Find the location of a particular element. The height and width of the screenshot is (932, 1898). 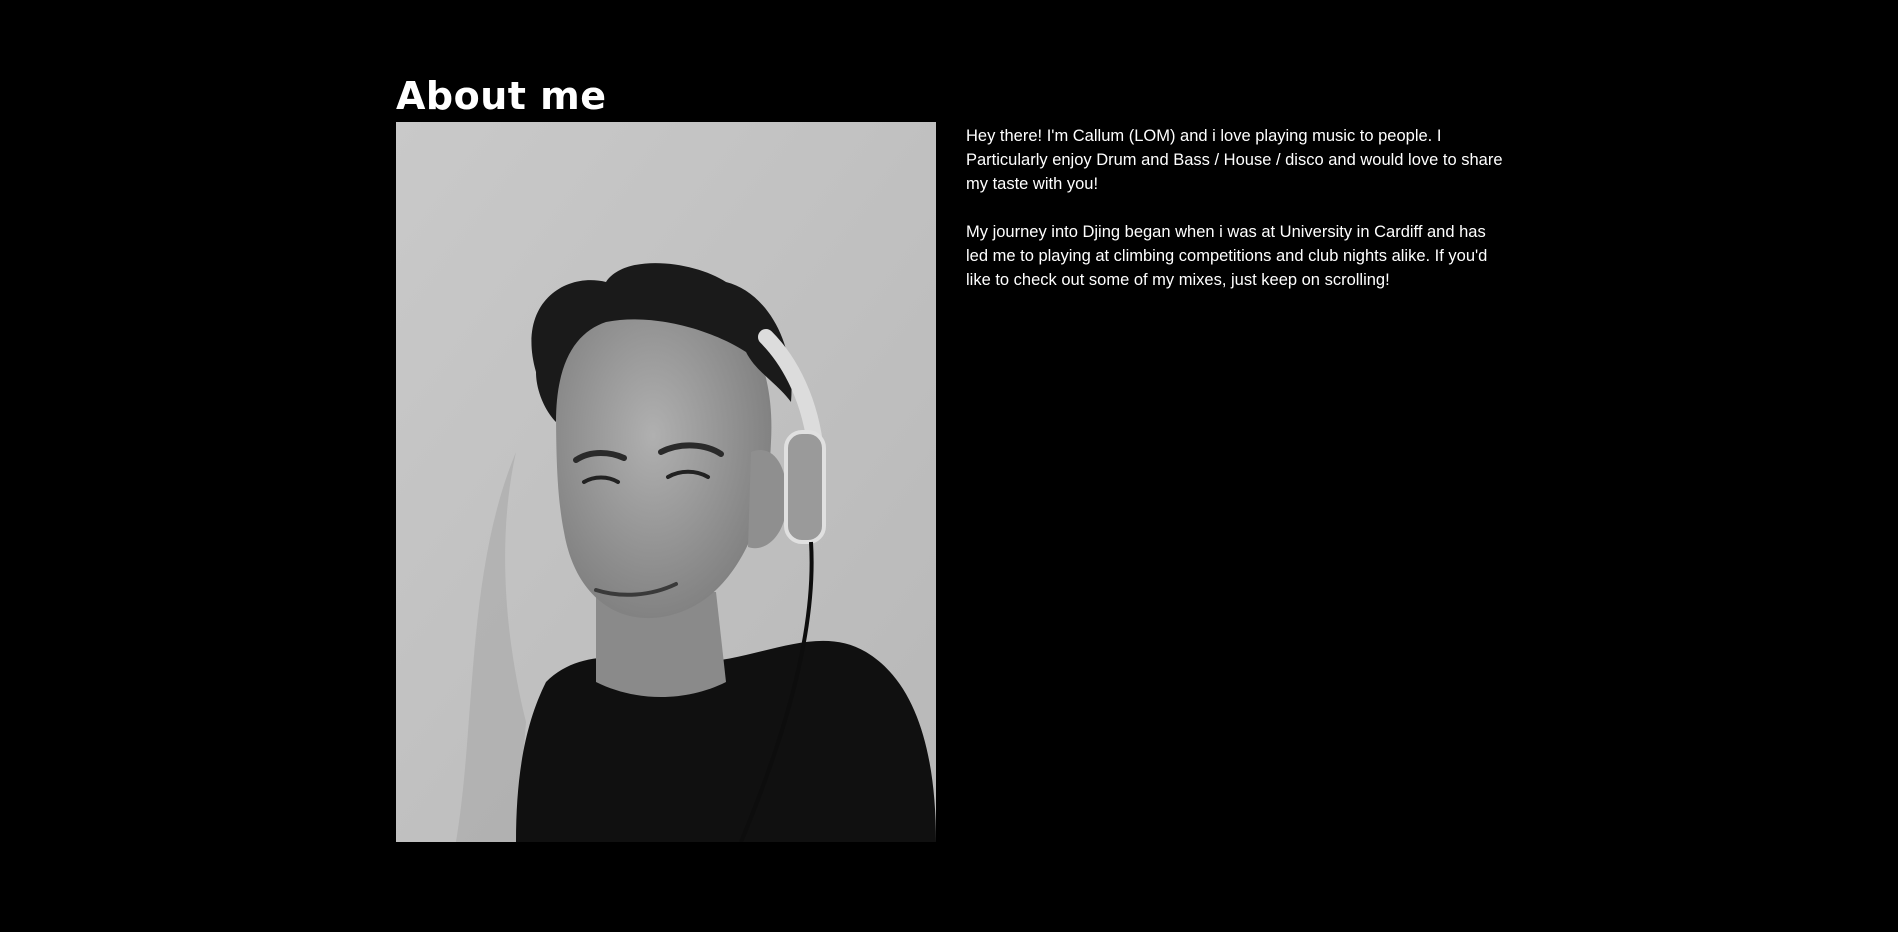

about-title: About me is located at coordinates (501, 96).